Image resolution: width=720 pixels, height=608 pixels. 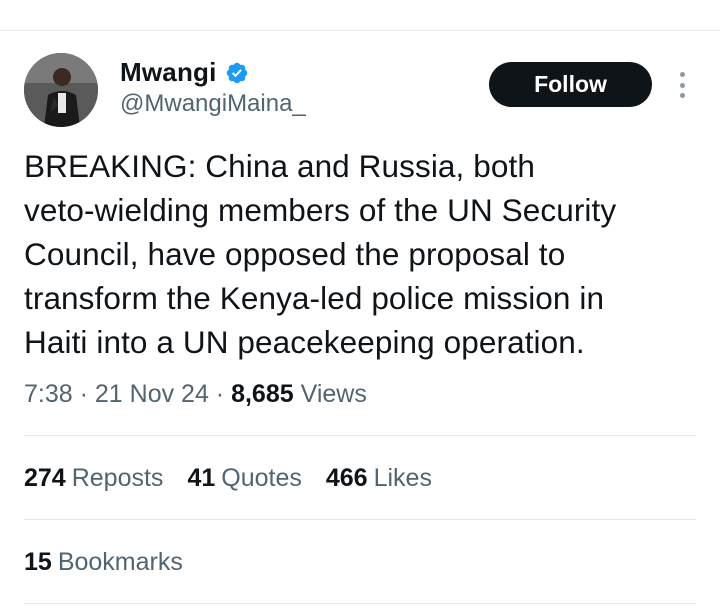 What do you see at coordinates (168, 72) in the screenshot?
I see `author-display-name: Mwangi` at bounding box center [168, 72].